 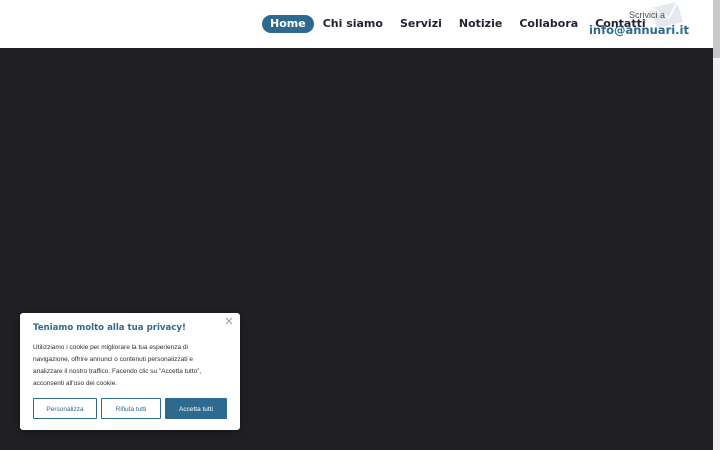 What do you see at coordinates (646, 15) in the screenshot?
I see `contact-label: Scrivici a` at bounding box center [646, 15].